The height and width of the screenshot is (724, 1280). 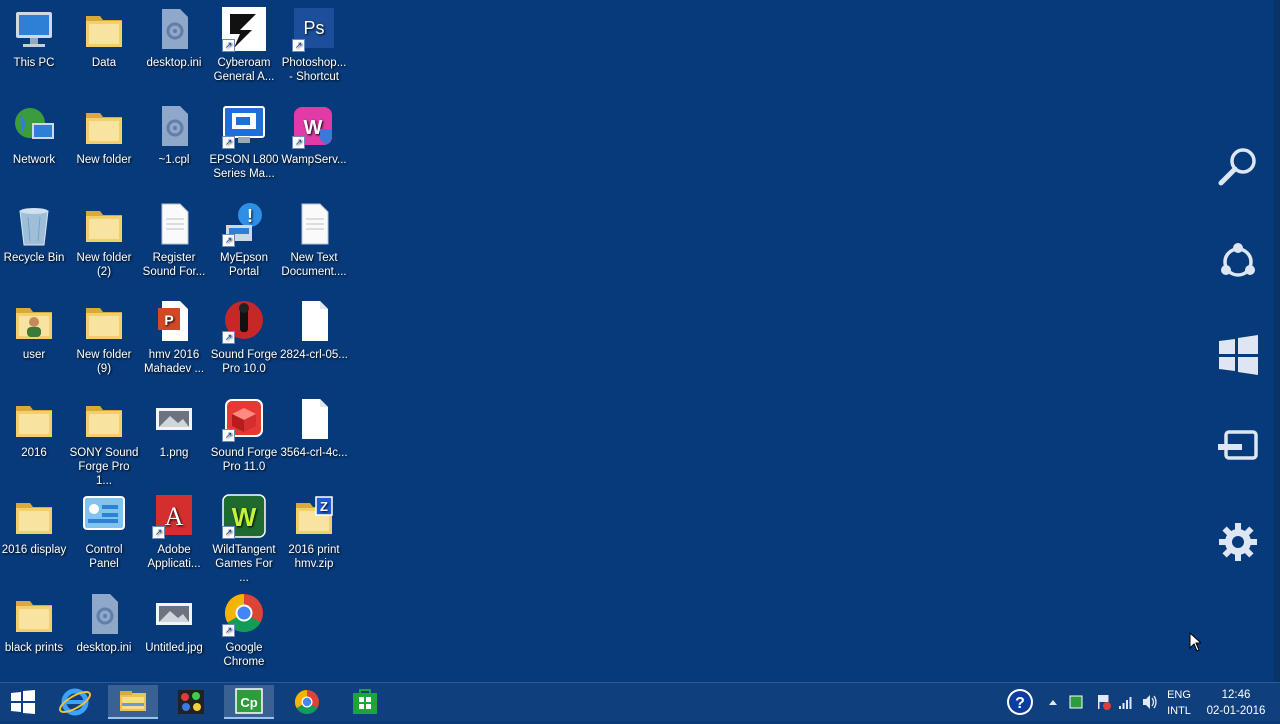 I want to click on desktop-icon: ↗ Sound Forge Pro 10.0, so click(x=244, y=337).